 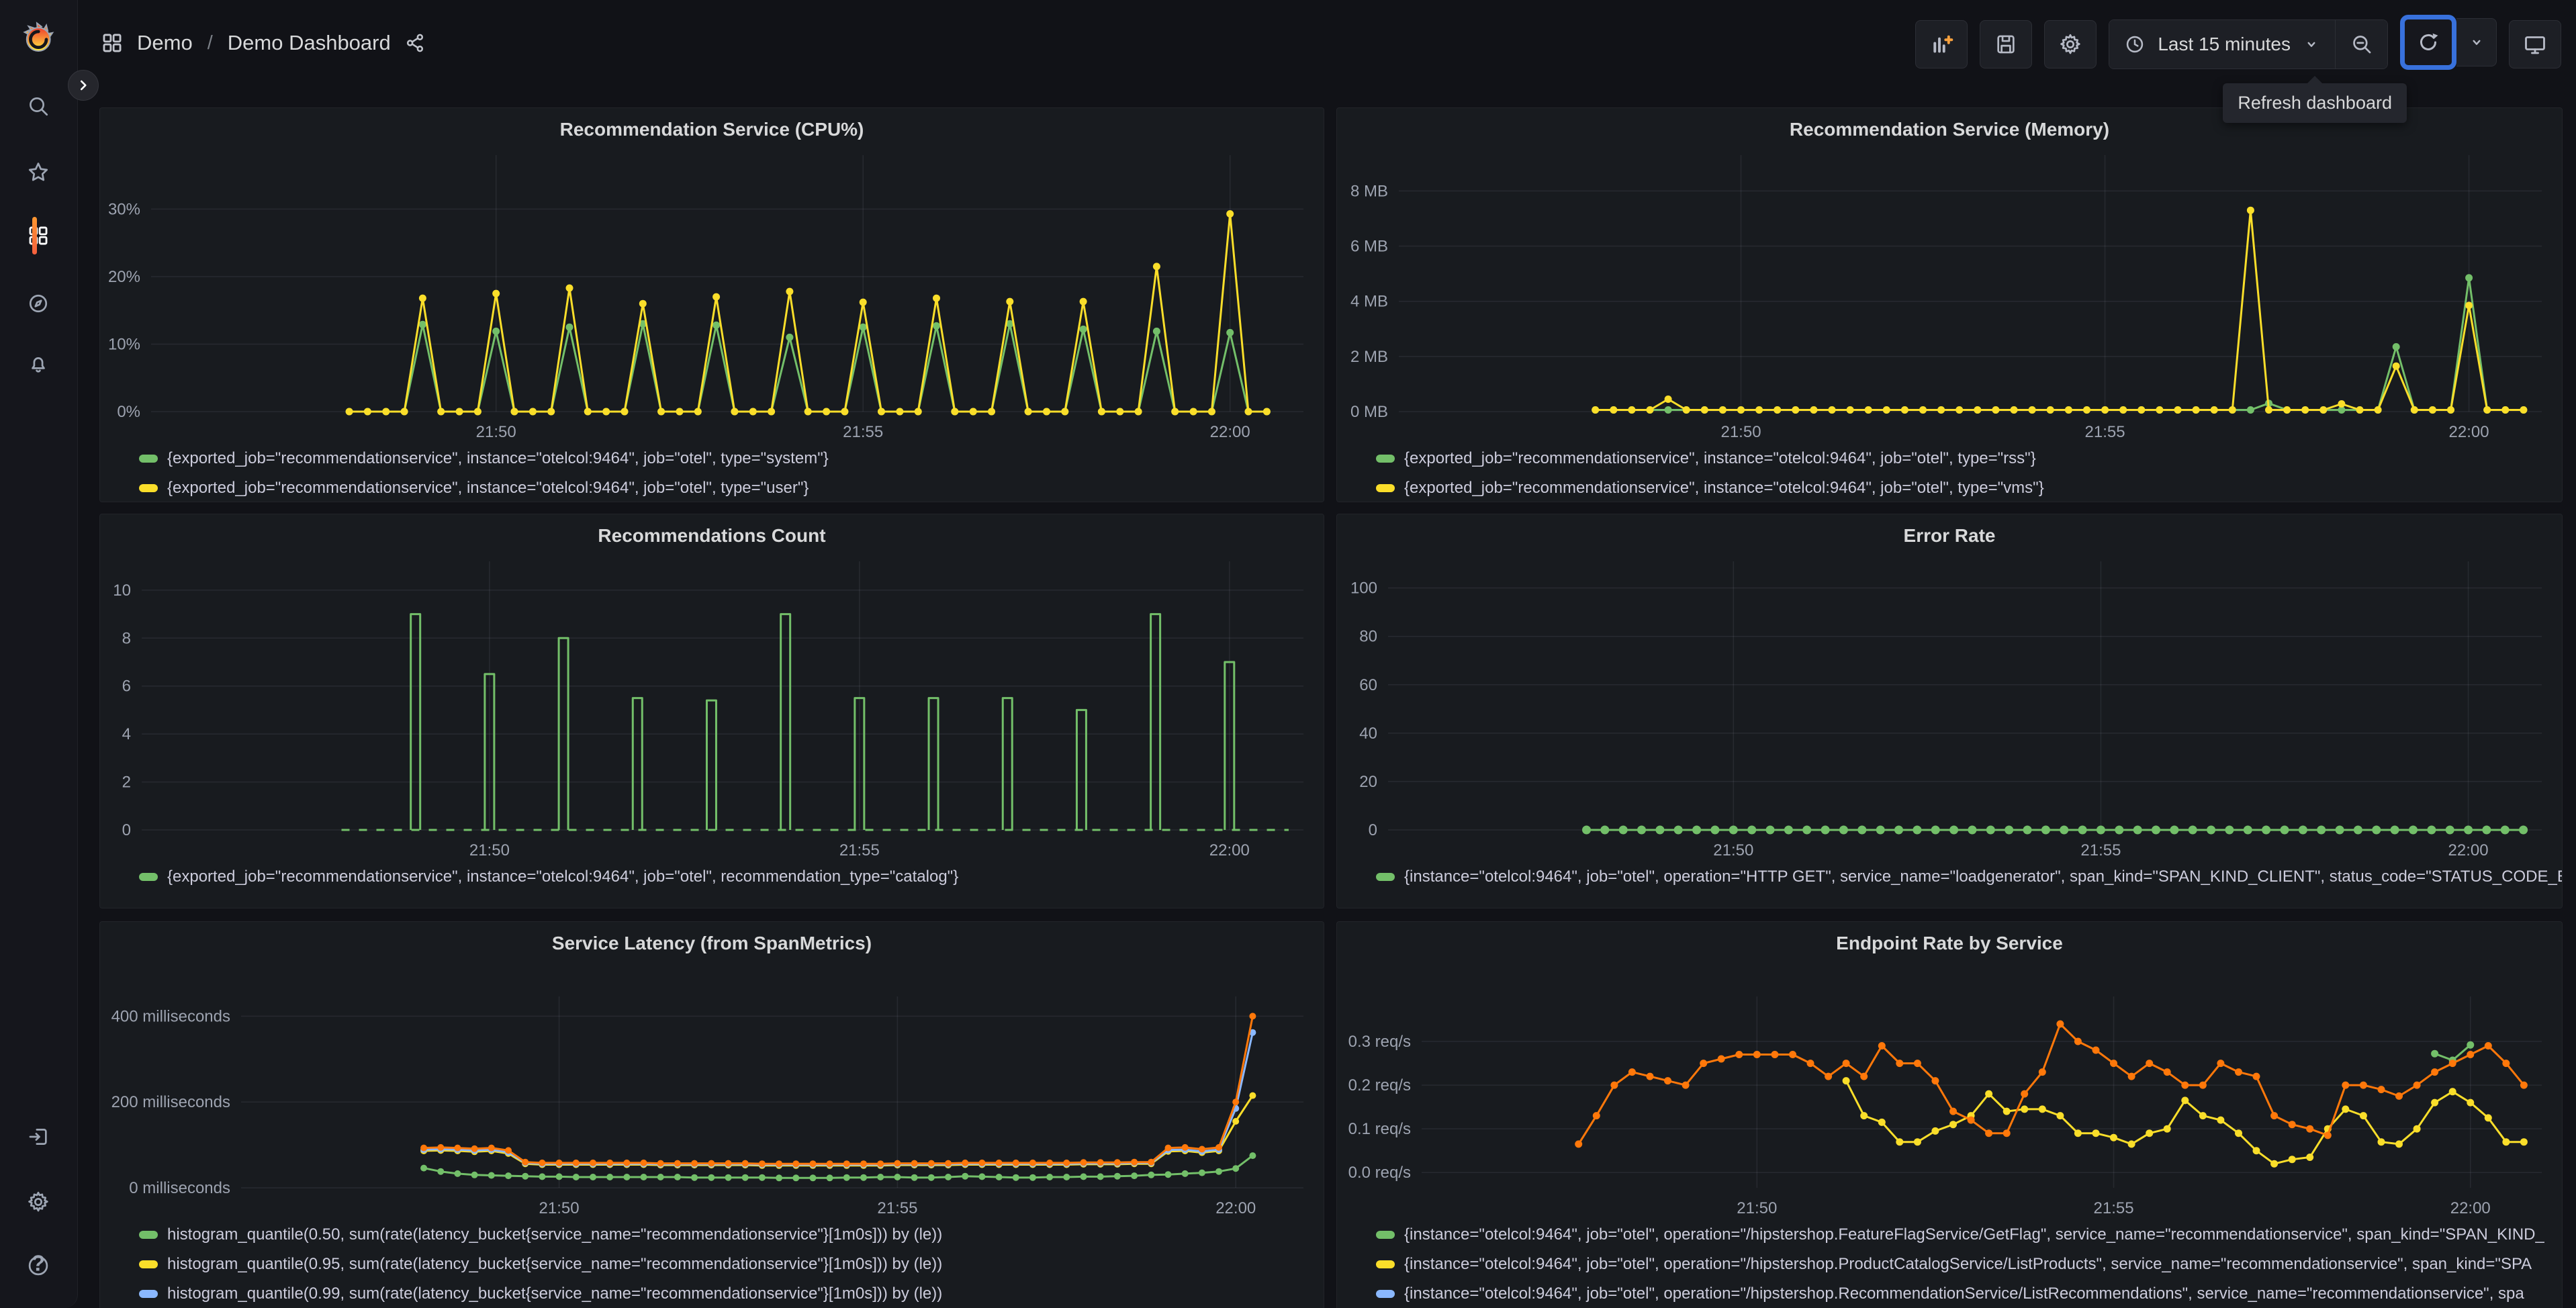 I want to click on svg-text: 4 MB, so click(x=1369, y=302).